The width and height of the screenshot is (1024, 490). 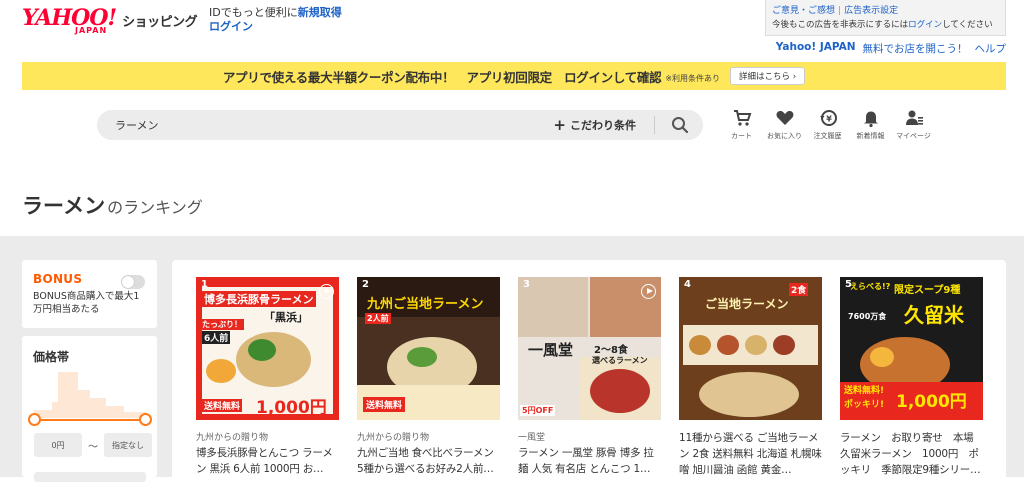 I want to click on price-slider-track, so click(x=90, y=420).